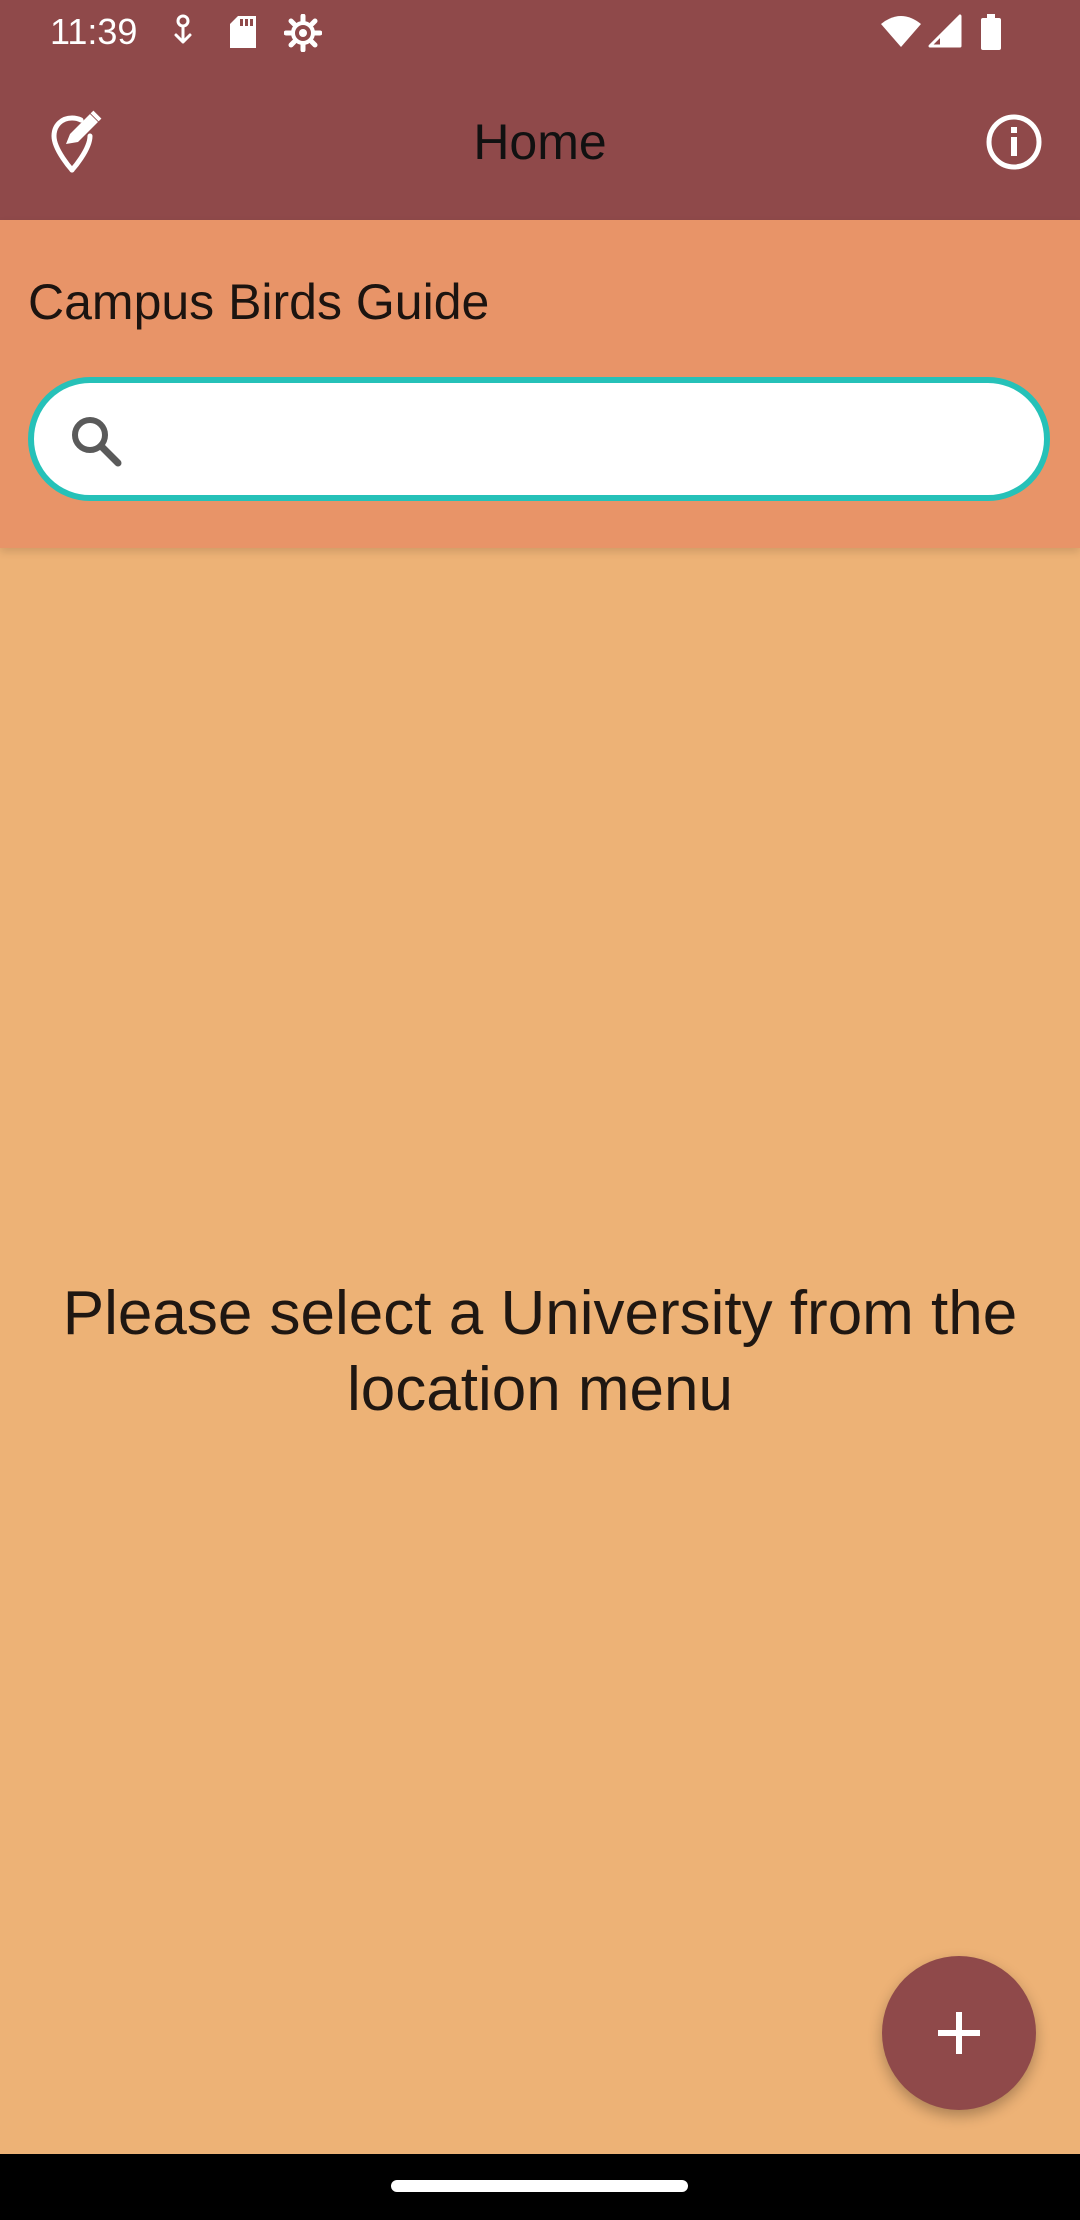 The height and width of the screenshot is (2220, 1080). I want to click on page-title: Home, so click(540, 142).